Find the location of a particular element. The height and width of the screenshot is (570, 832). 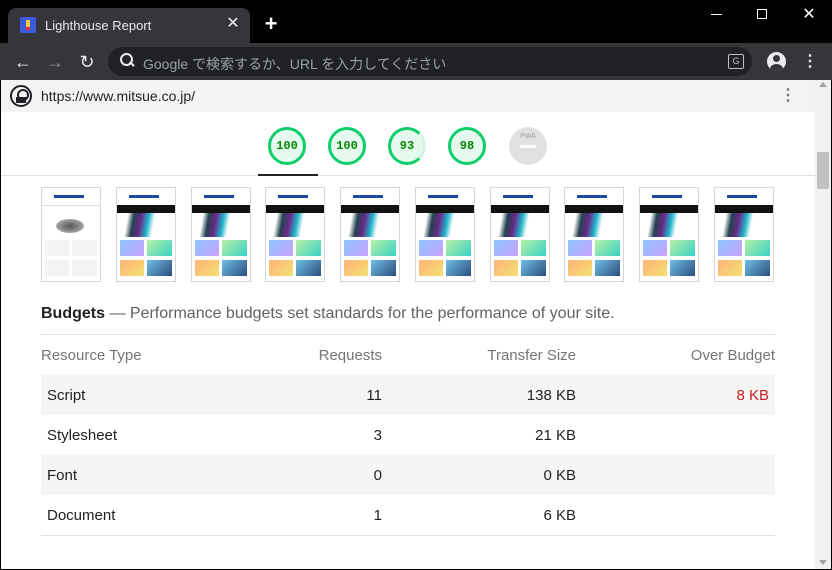

cell-over-budget: 8 KB is located at coordinates (752, 395).